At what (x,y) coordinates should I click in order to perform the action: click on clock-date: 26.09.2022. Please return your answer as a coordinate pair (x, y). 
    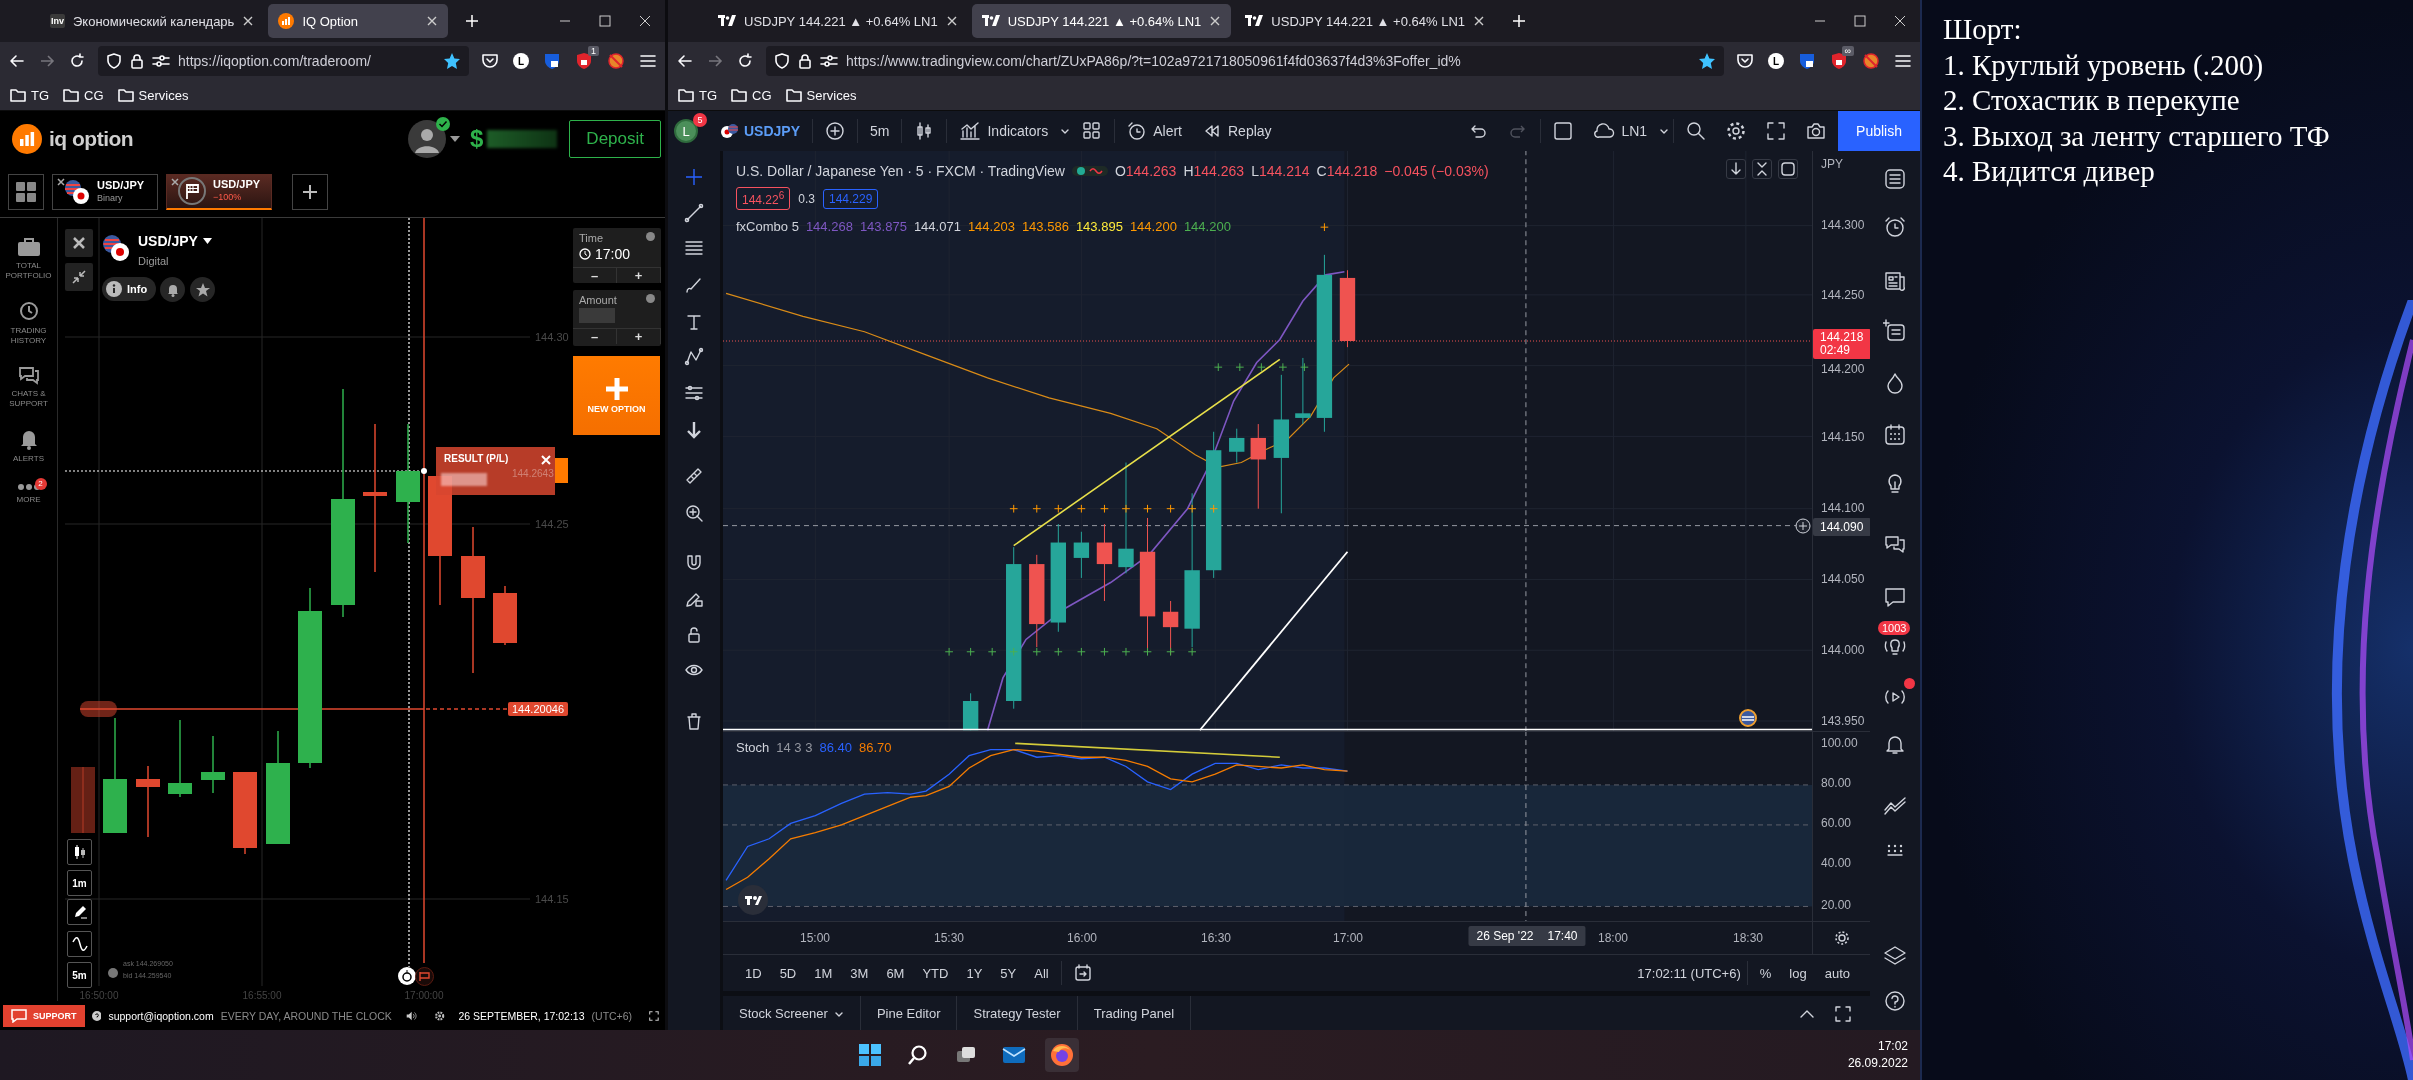
    Looking at the image, I should click on (1877, 1063).